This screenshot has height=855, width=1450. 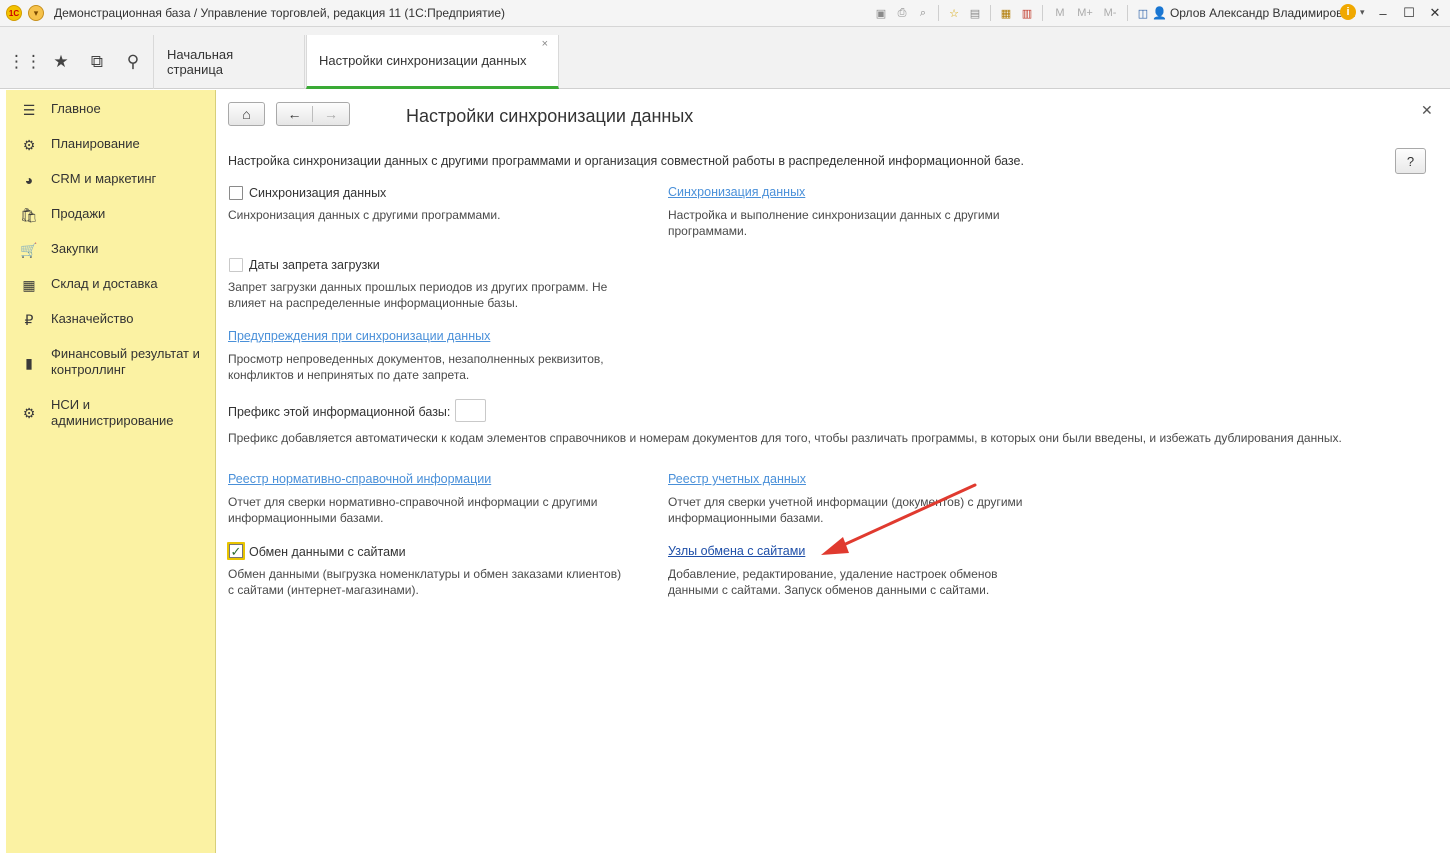 I want to click on close-form-icon: ✕, so click(x=1427, y=110).